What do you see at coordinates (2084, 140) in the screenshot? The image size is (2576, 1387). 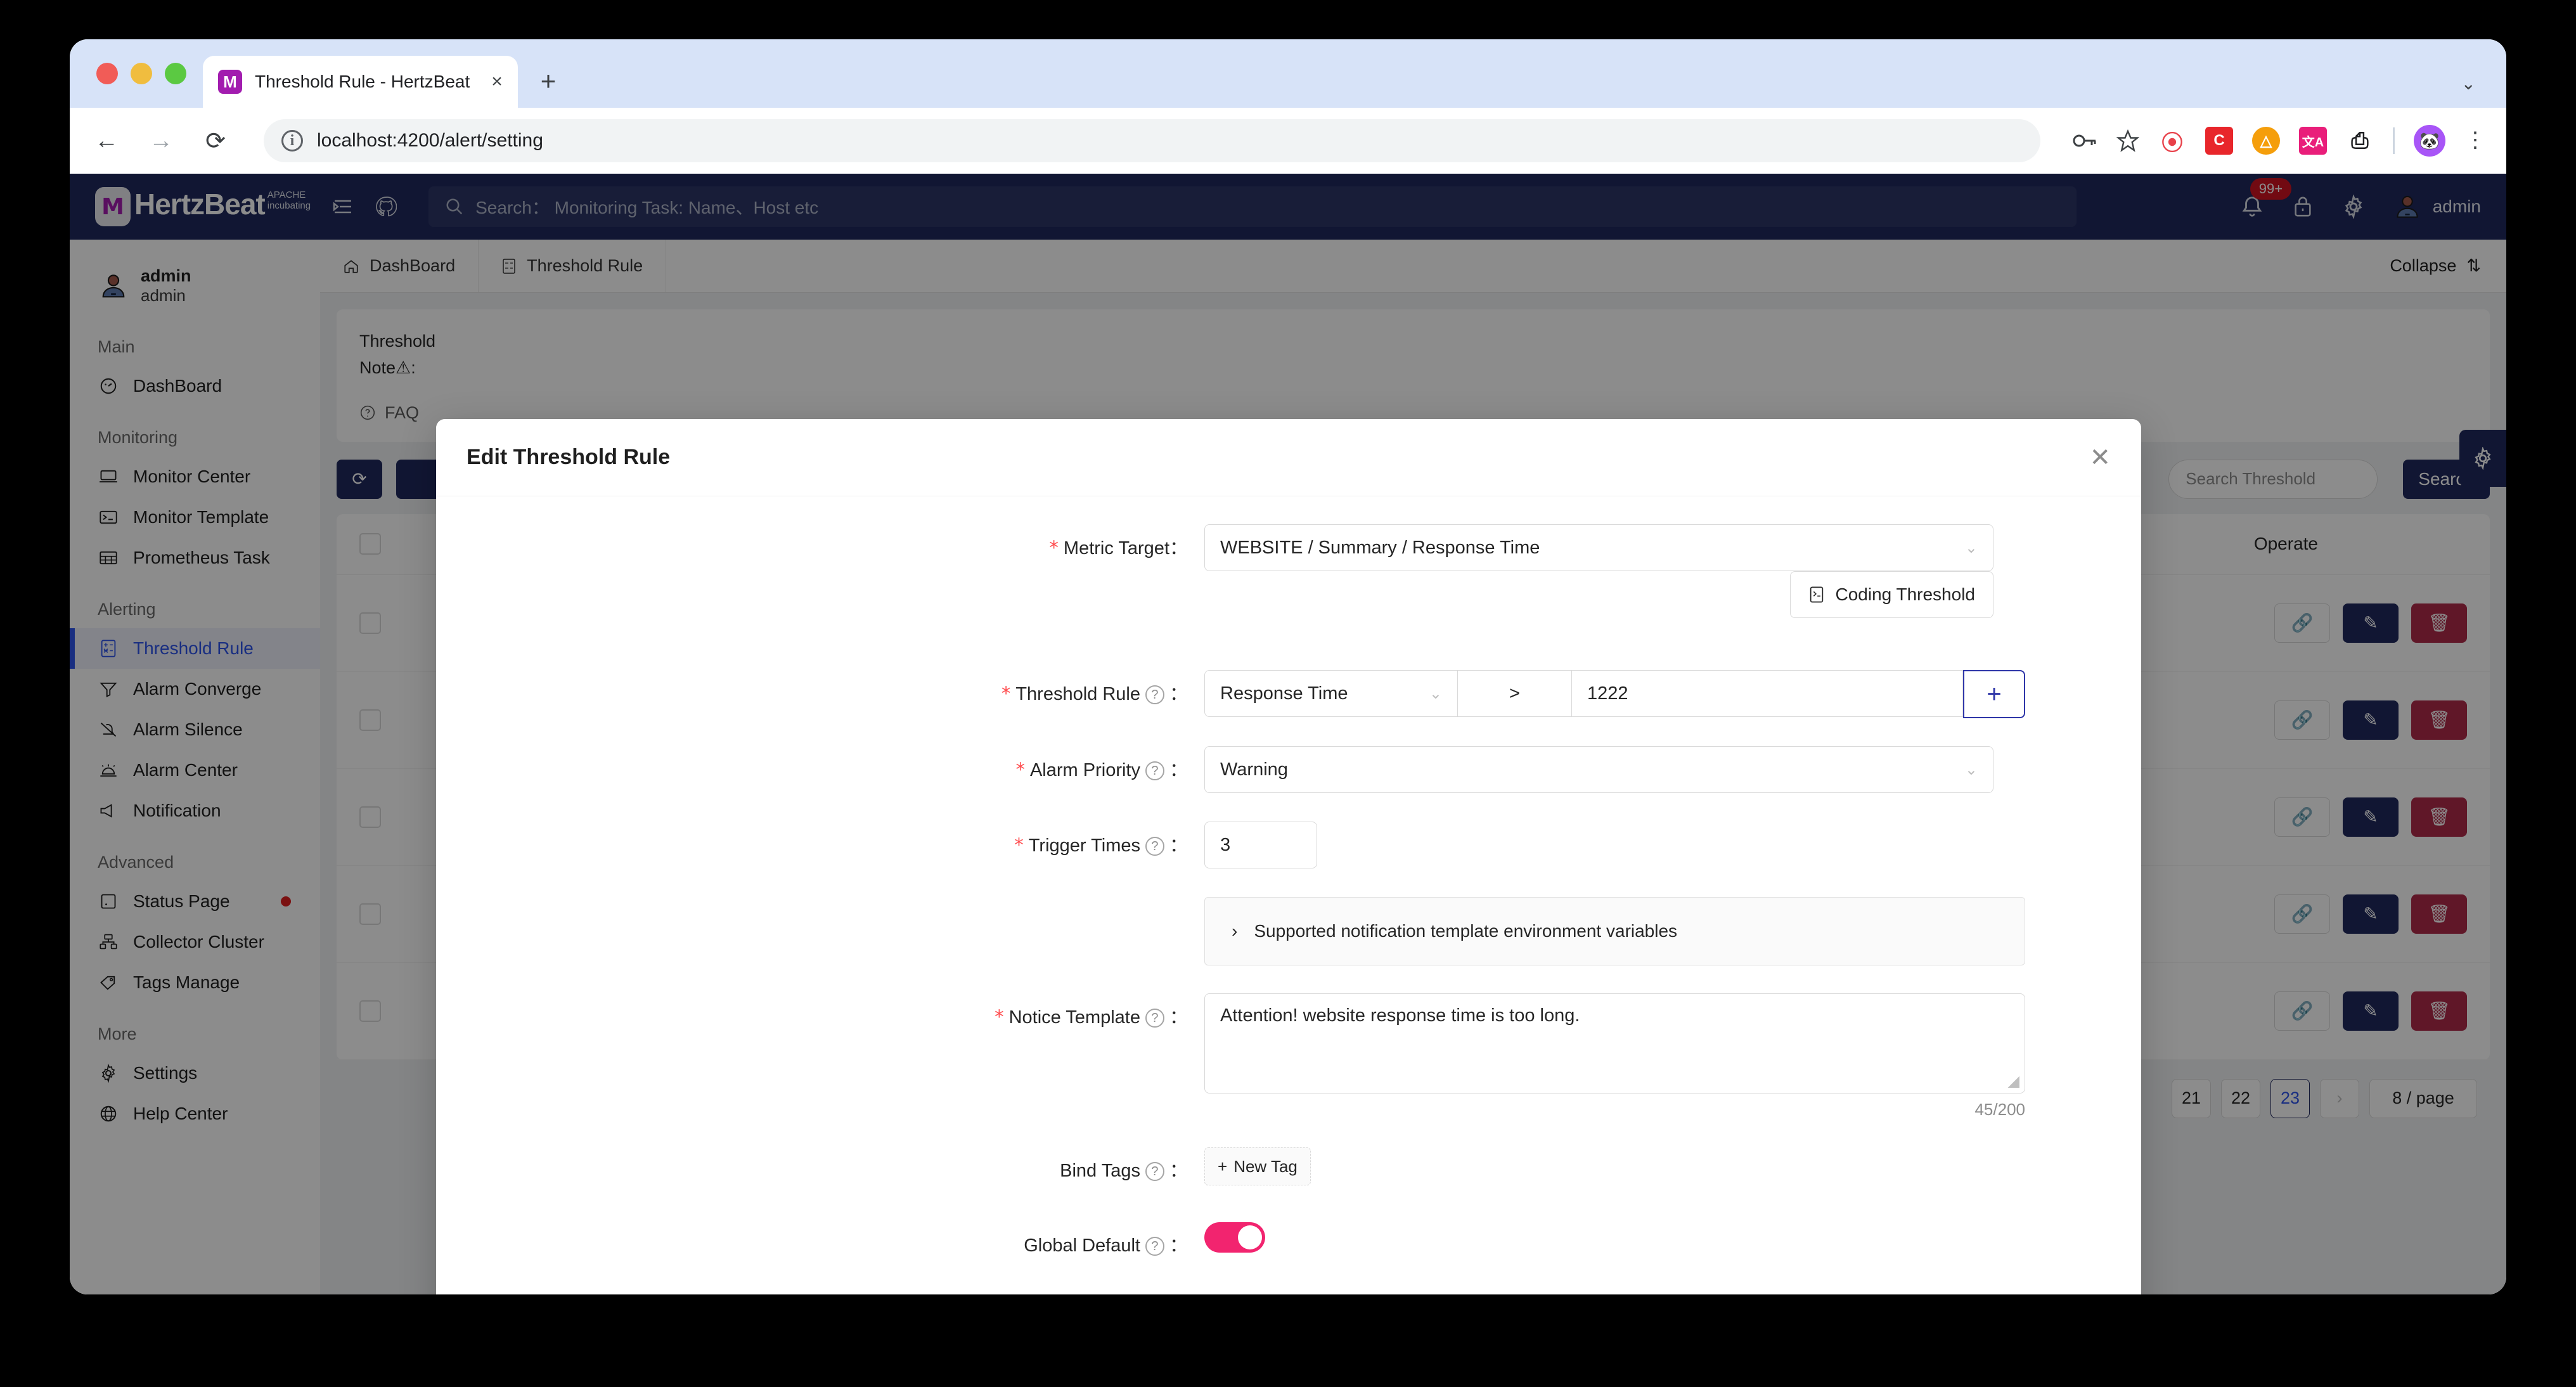 I see `password-key-icon` at bounding box center [2084, 140].